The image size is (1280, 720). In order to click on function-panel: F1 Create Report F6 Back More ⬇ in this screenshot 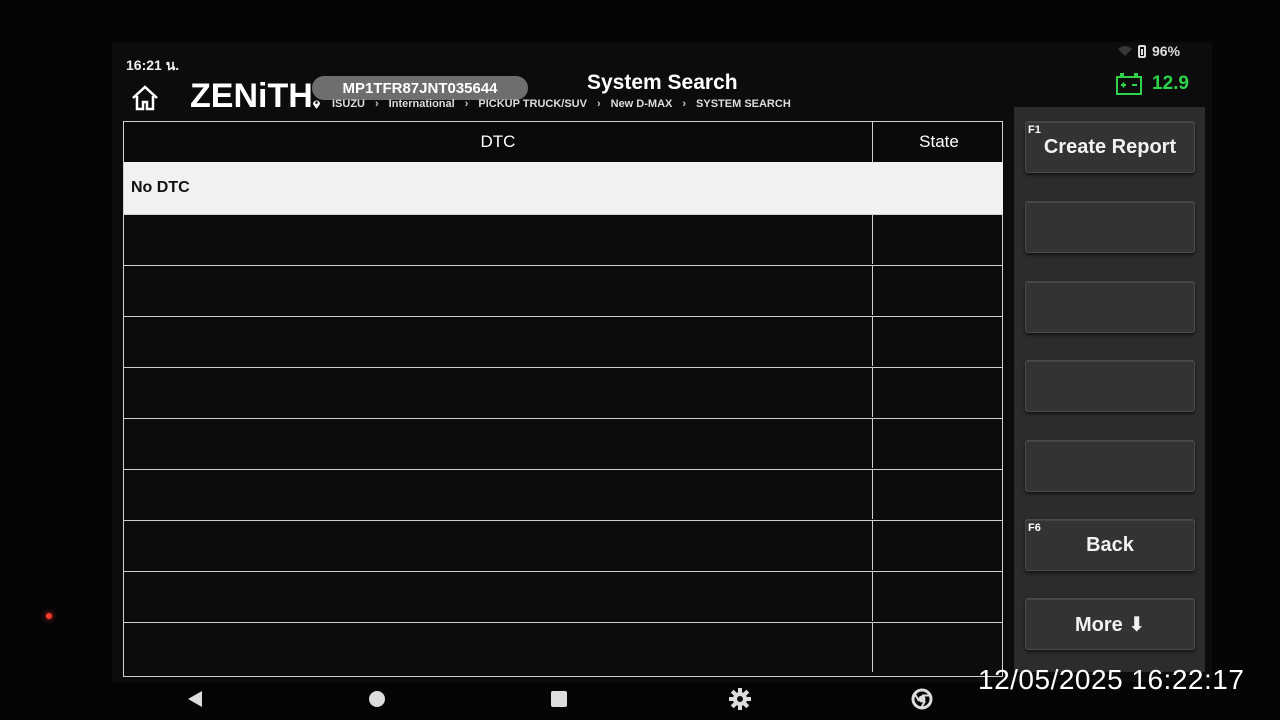, I will do `click(1109, 389)`.